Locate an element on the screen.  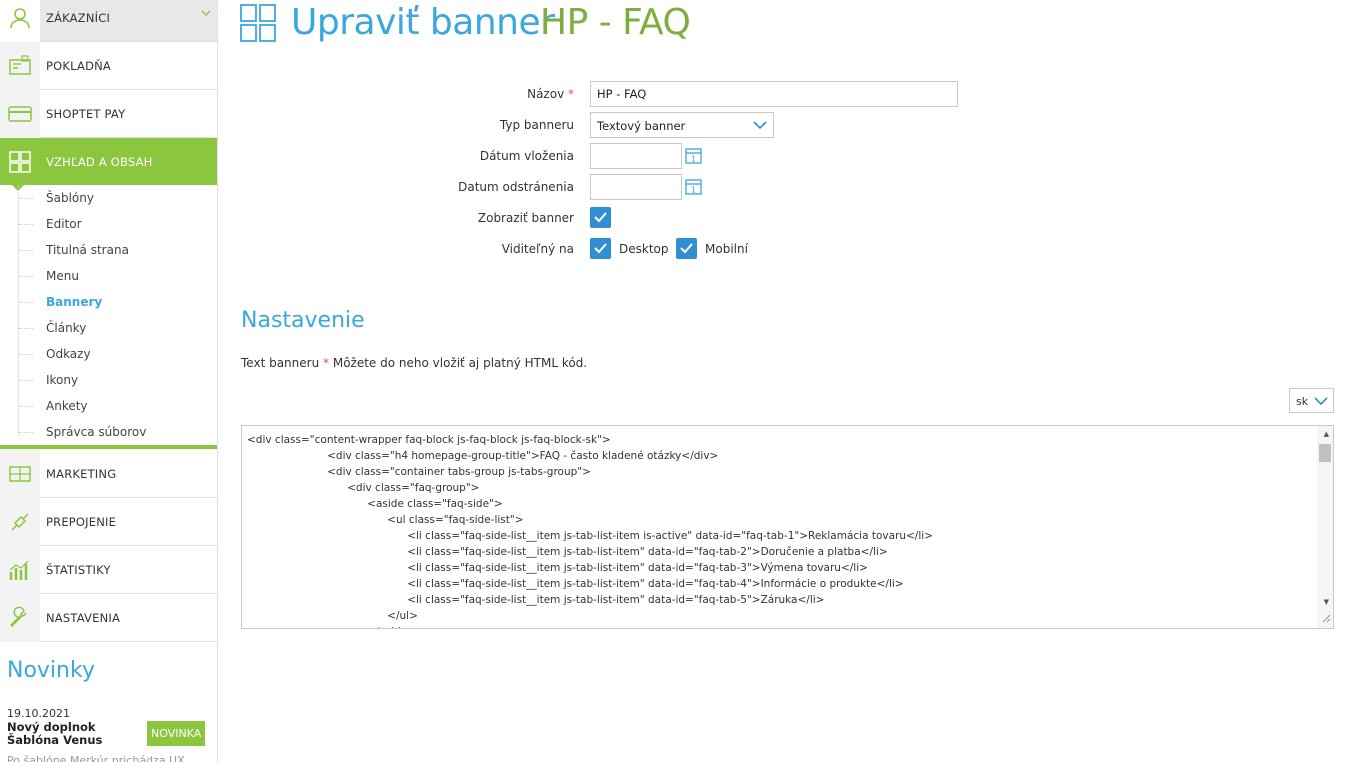
credit-card-icon is located at coordinates (20, 113).